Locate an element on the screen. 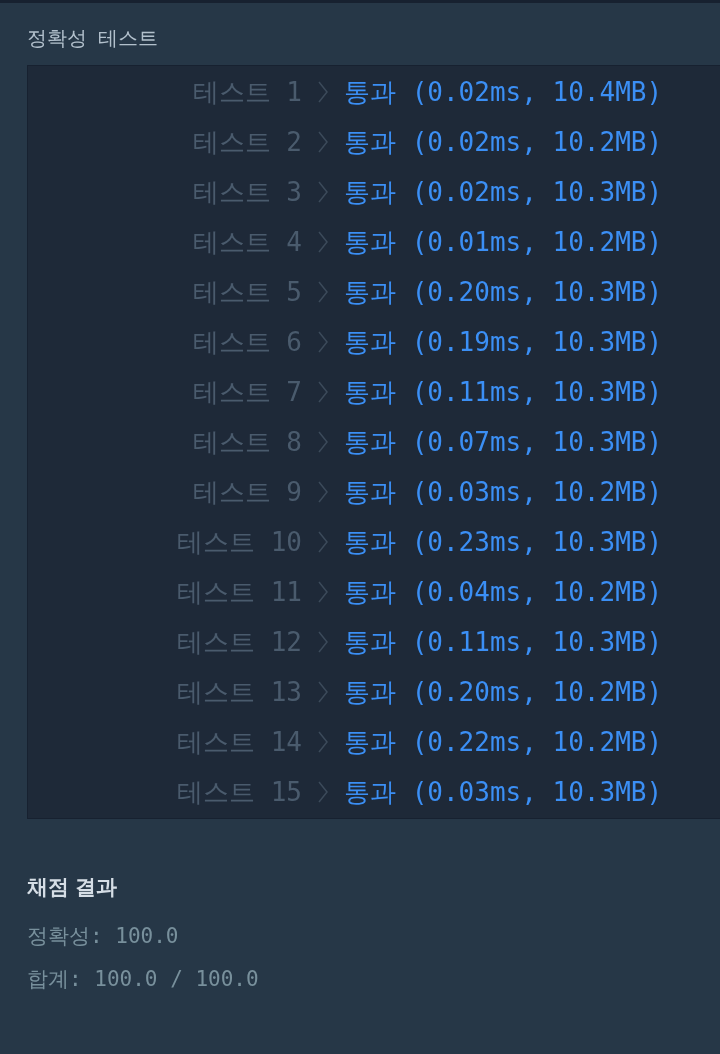 Image resolution: width=720 pixels, height=1054 pixels. test-result: 통과 (0.20ms, 10.2MB) is located at coordinates (503, 692).